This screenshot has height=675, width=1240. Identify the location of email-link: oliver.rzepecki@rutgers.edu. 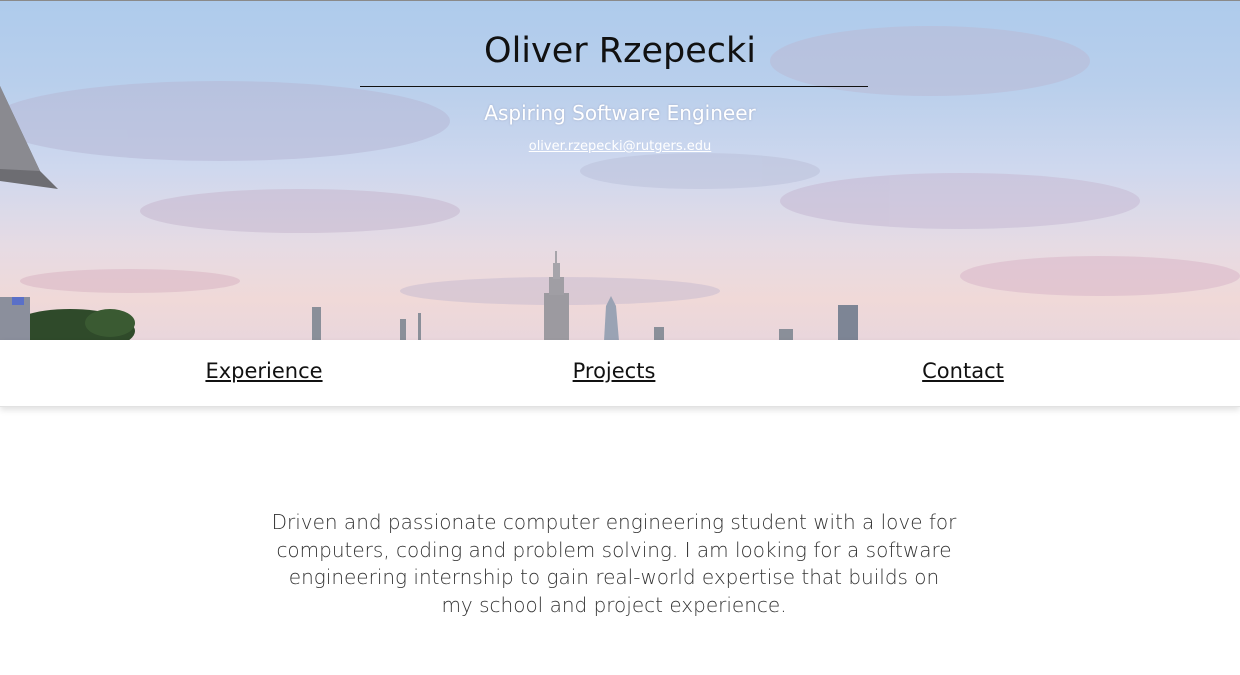
(620, 146).